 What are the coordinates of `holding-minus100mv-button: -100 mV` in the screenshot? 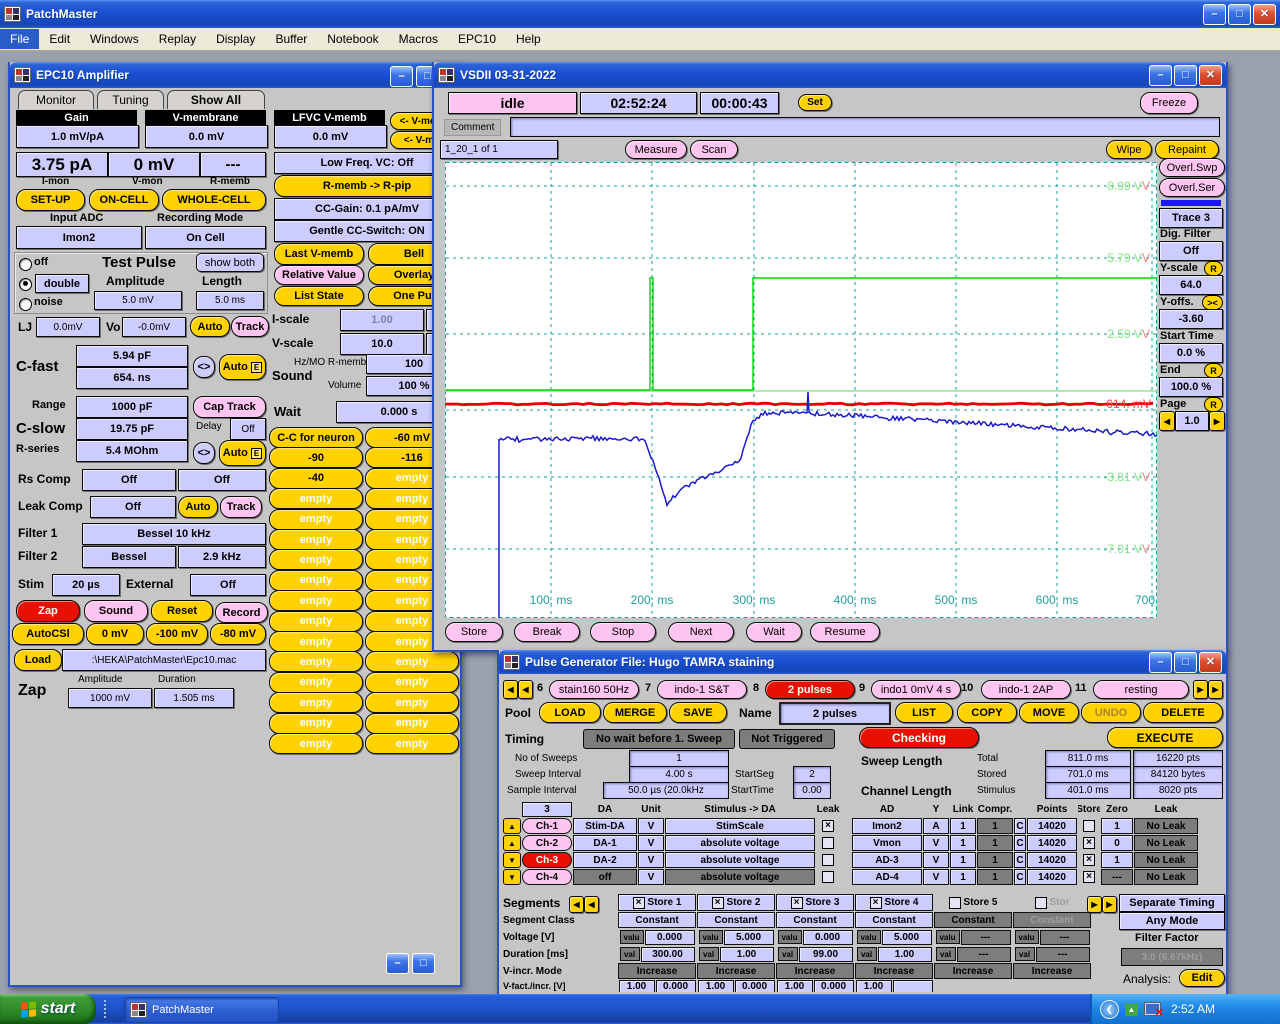 It's located at (177, 634).